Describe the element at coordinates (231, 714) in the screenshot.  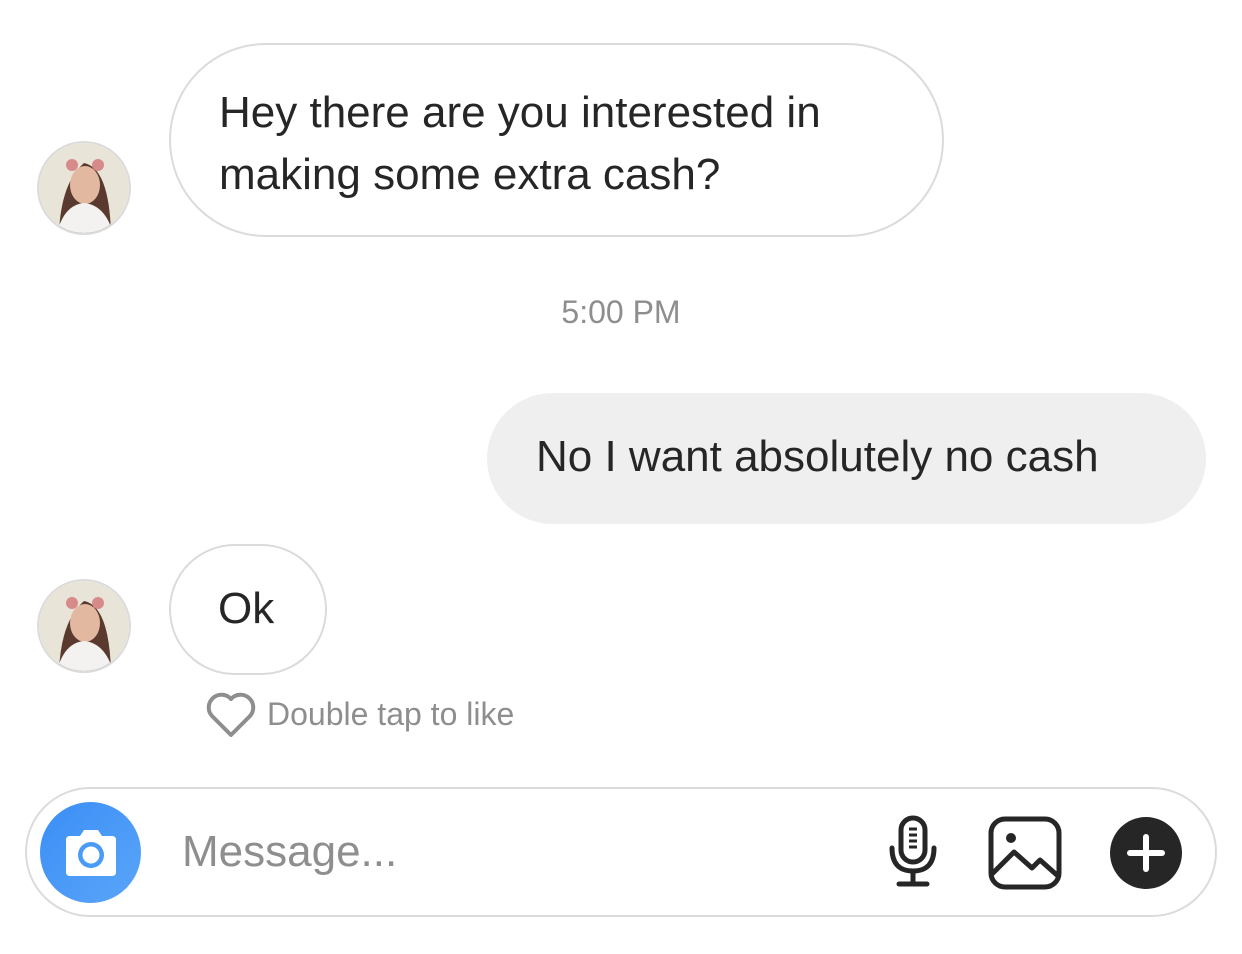
I see `heart-icon` at that location.